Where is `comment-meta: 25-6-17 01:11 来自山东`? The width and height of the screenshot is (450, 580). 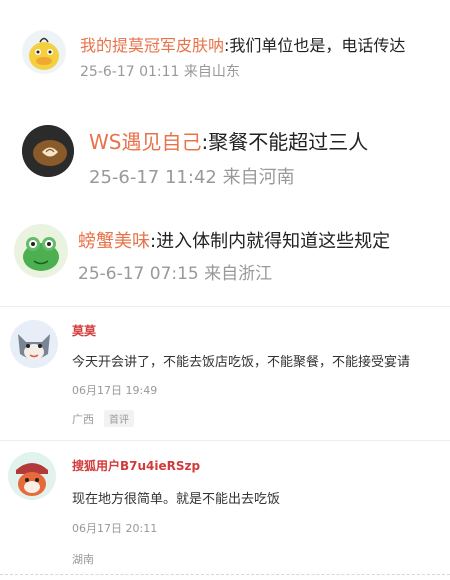 comment-meta: 25-6-17 01:11 来自山东 is located at coordinates (160, 71).